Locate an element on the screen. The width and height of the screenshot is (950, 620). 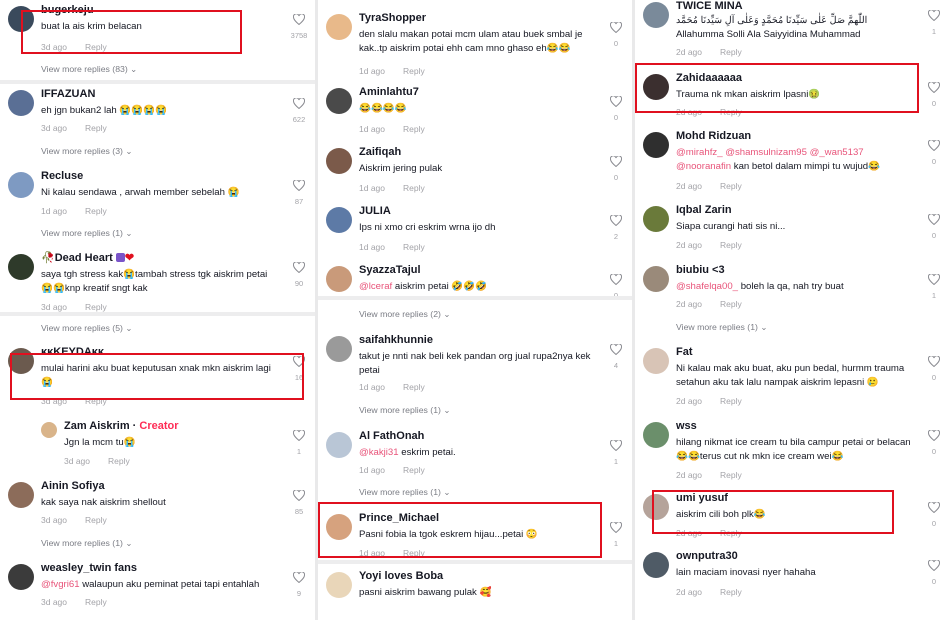
mention-link: @kakji31 is located at coordinates (379, 452).